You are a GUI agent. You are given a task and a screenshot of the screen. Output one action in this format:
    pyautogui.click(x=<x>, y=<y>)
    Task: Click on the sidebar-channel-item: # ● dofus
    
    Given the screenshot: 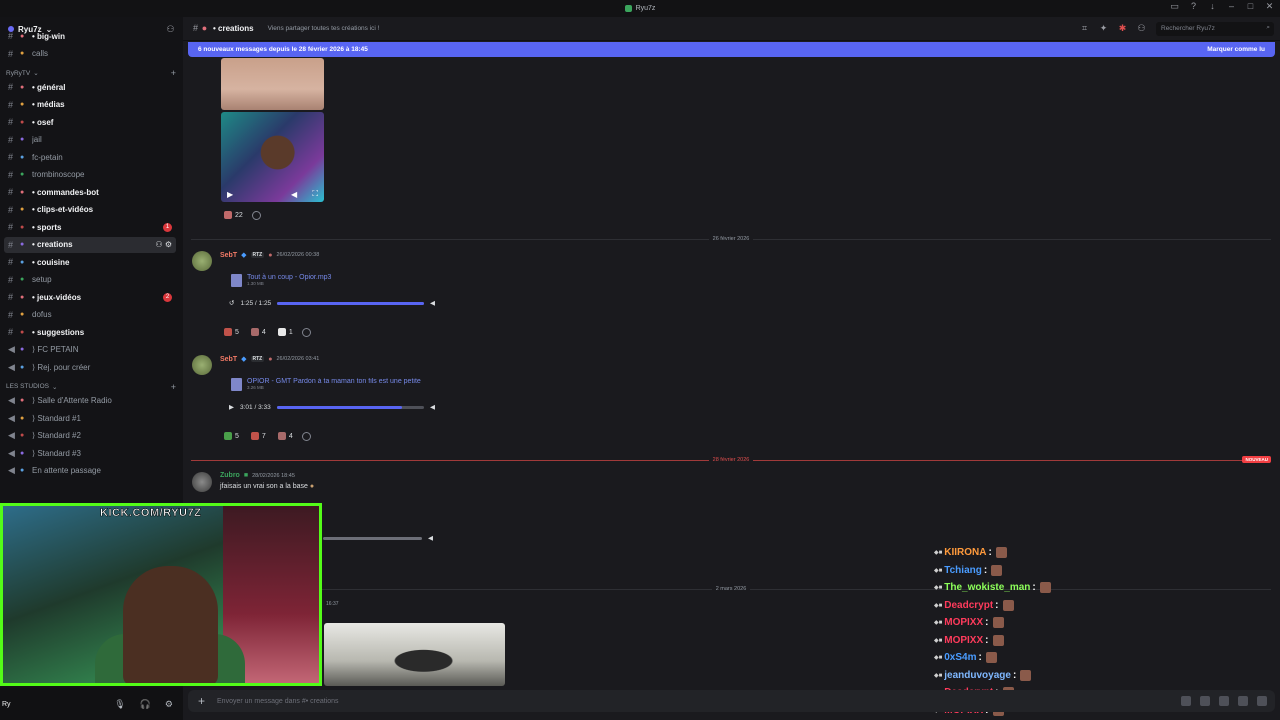 What is the action you would take?
    pyautogui.click(x=90, y=315)
    